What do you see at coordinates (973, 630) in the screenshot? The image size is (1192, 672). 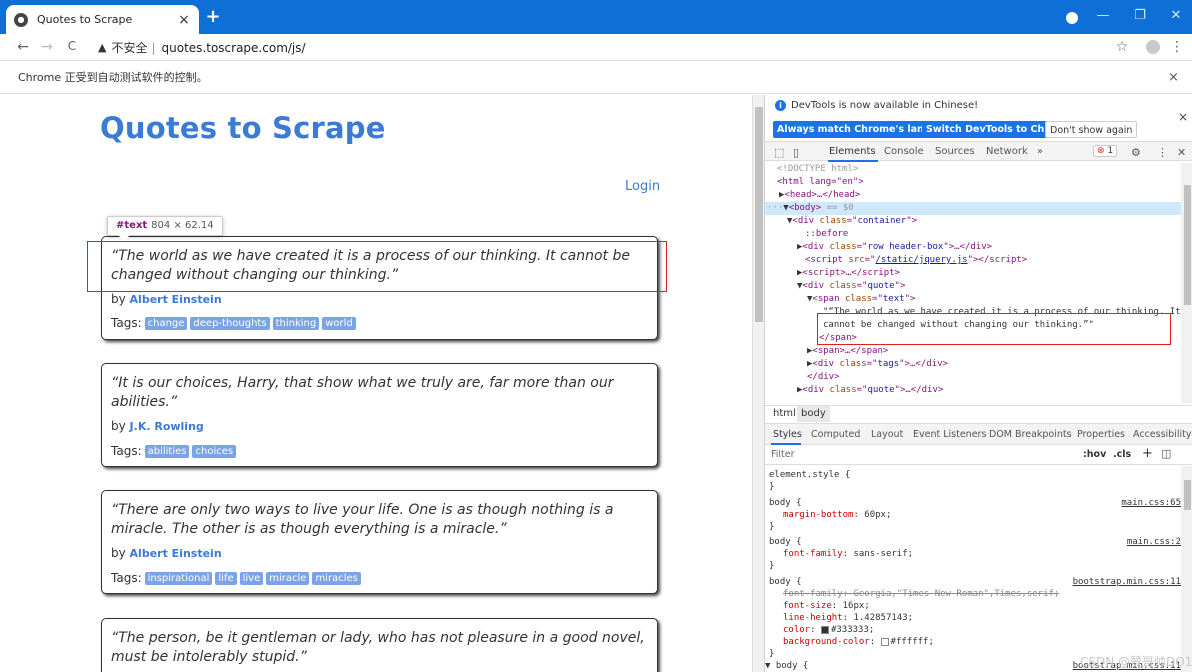 I see `css-declaration: color: #333333;` at bounding box center [973, 630].